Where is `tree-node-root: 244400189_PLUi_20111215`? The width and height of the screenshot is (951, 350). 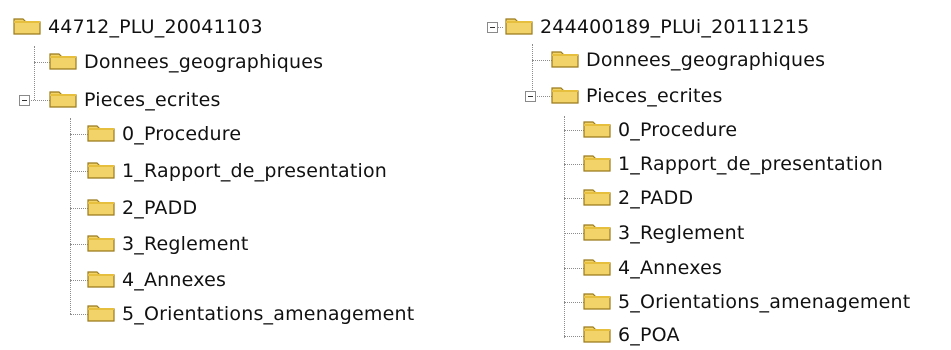 tree-node-root: 244400189_PLUi_20111215 is located at coordinates (656, 27).